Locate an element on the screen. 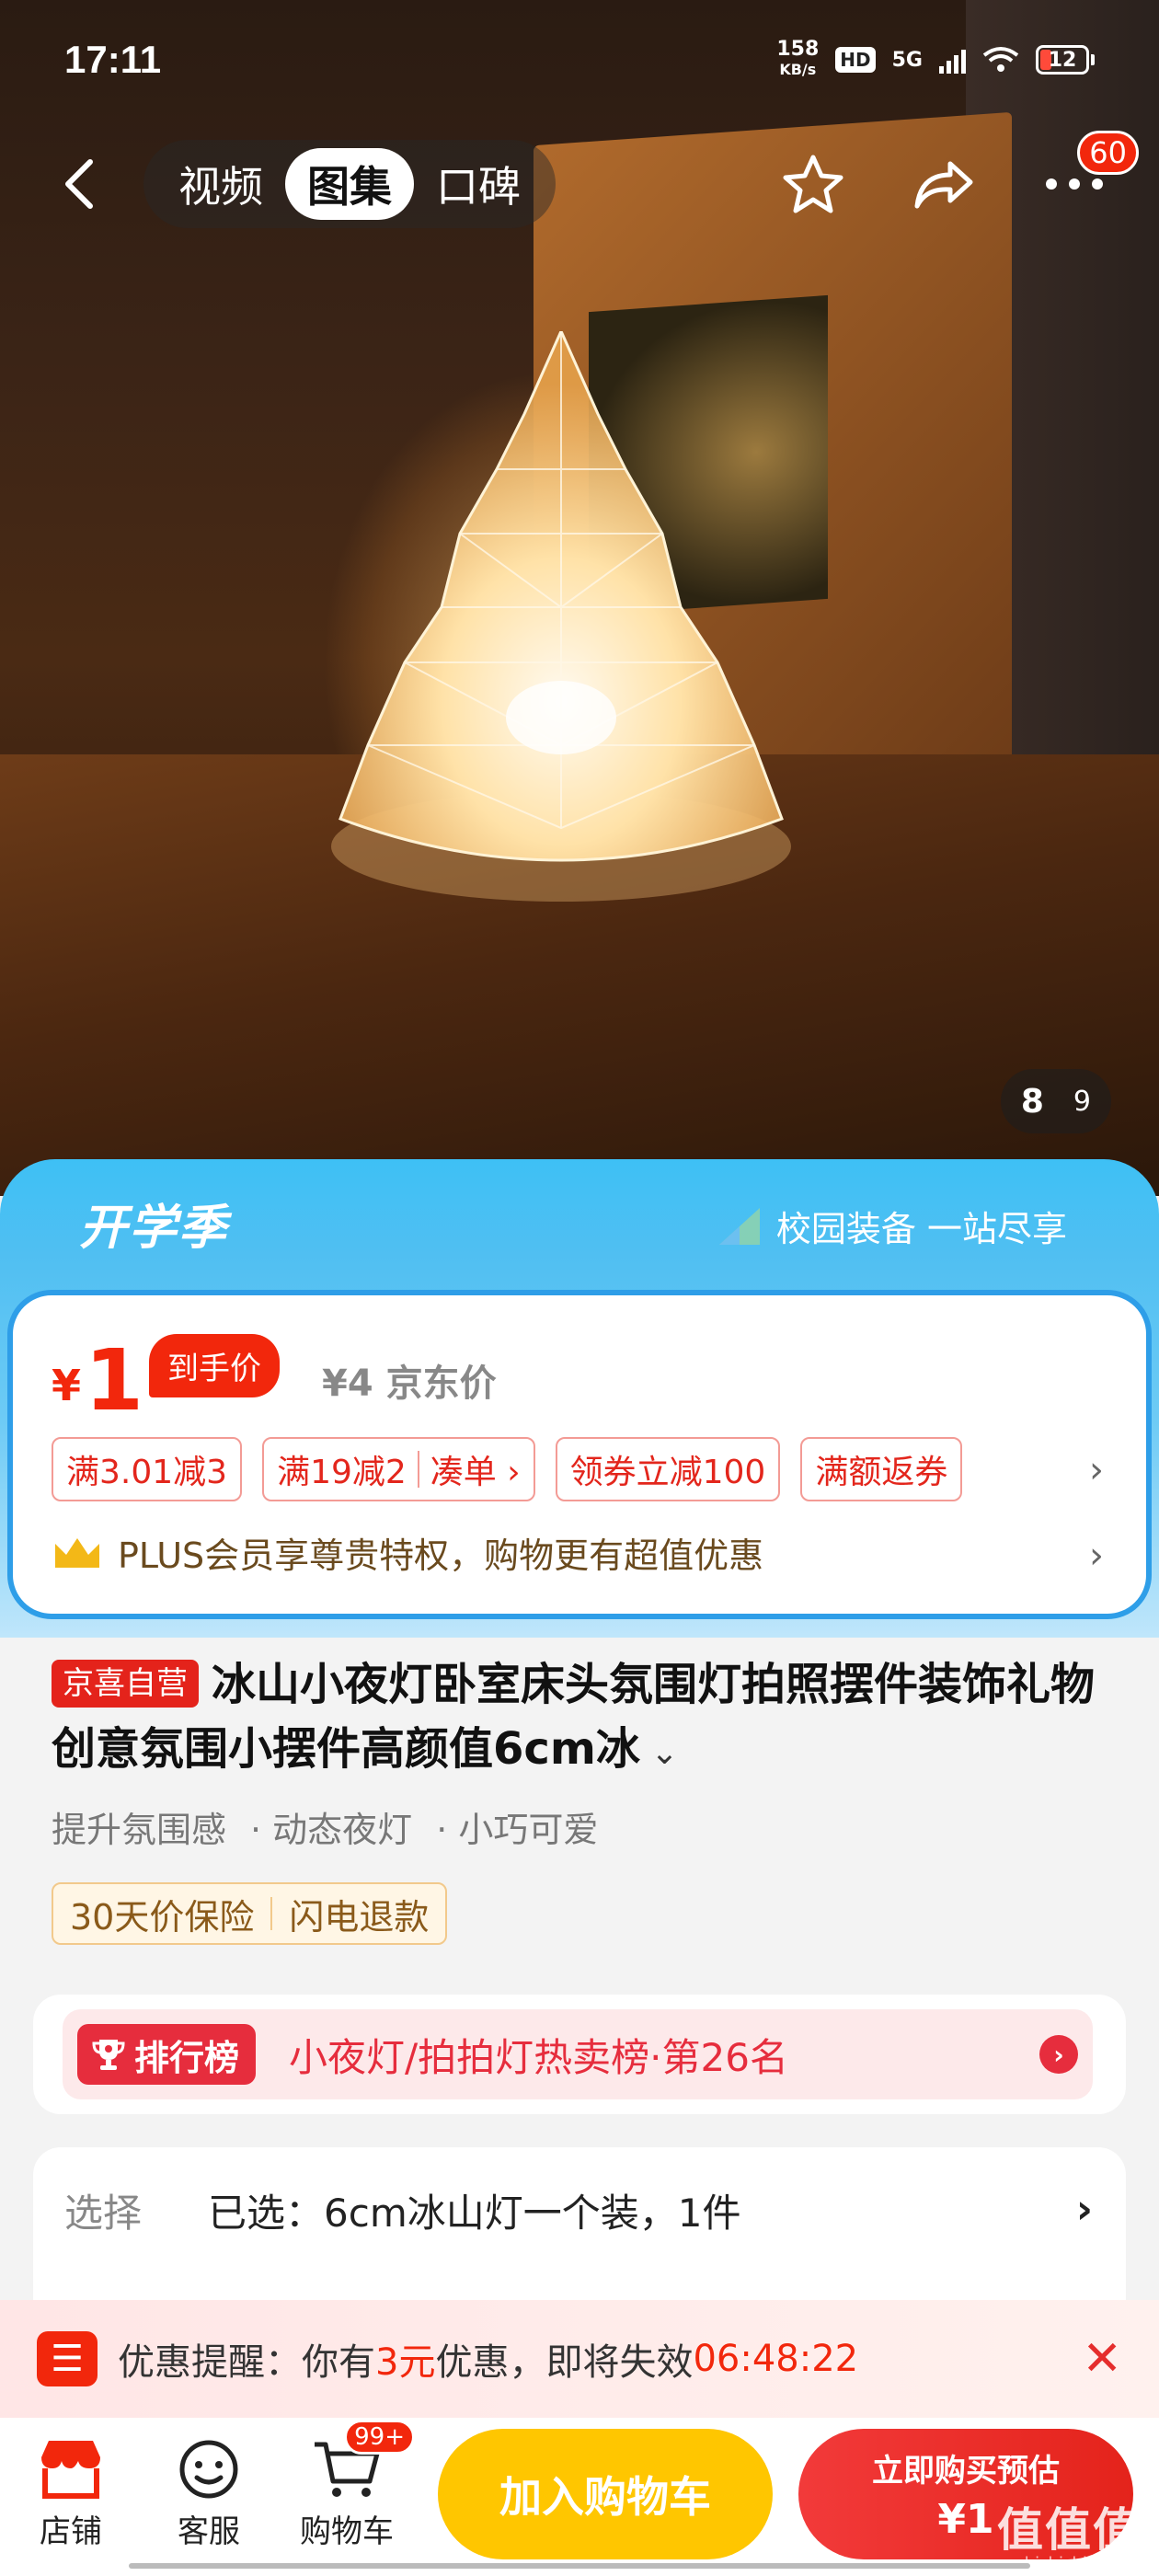 The width and height of the screenshot is (1159, 2576). feature-tag: · 小巧可爱 is located at coordinates (517, 1830).